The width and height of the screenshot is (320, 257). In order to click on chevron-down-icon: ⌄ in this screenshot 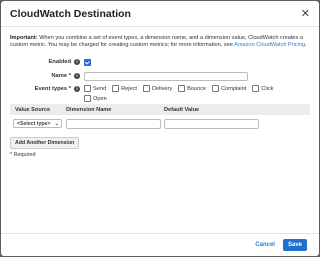, I will do `click(56, 123)`.